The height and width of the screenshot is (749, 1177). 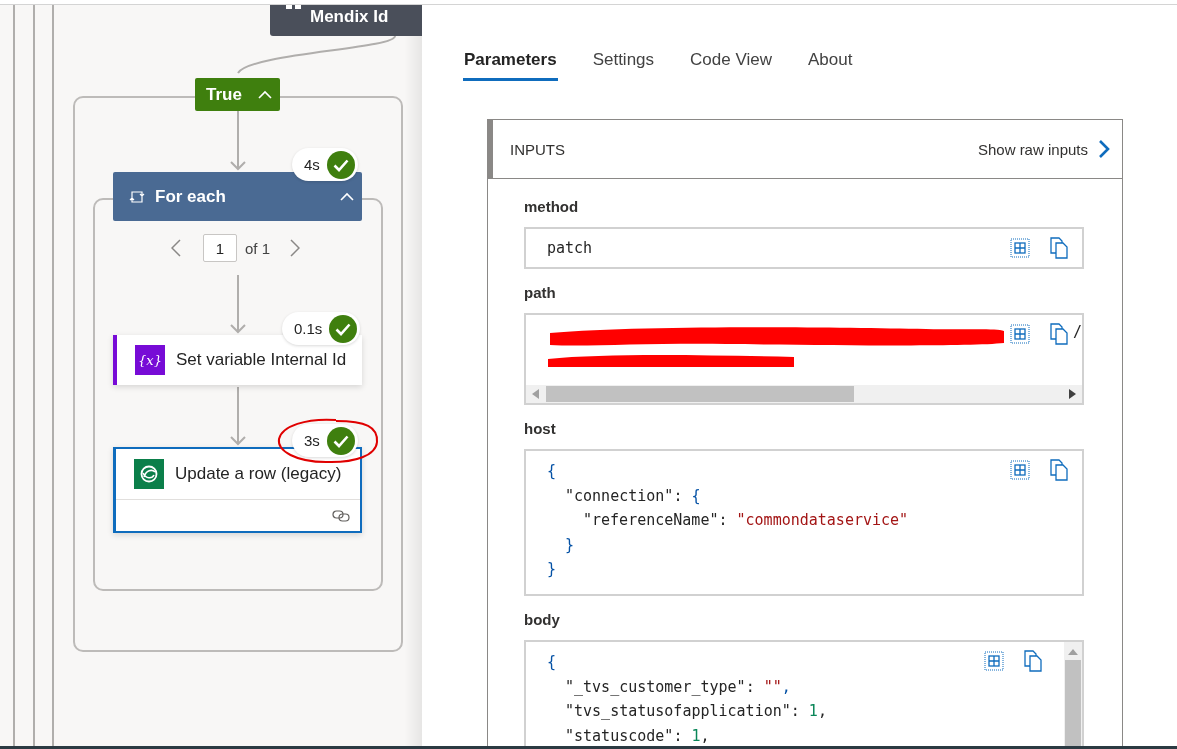 I want to click on parameter-label: body, so click(x=542, y=619).